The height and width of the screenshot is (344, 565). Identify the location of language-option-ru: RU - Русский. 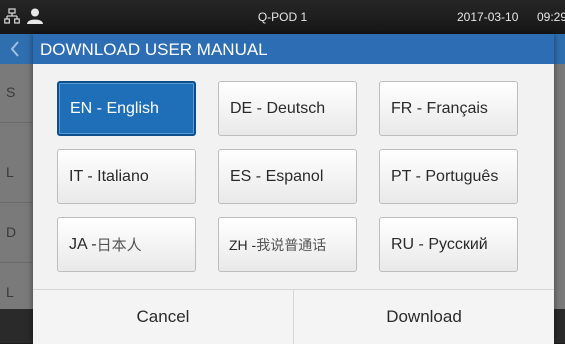
(448, 244).